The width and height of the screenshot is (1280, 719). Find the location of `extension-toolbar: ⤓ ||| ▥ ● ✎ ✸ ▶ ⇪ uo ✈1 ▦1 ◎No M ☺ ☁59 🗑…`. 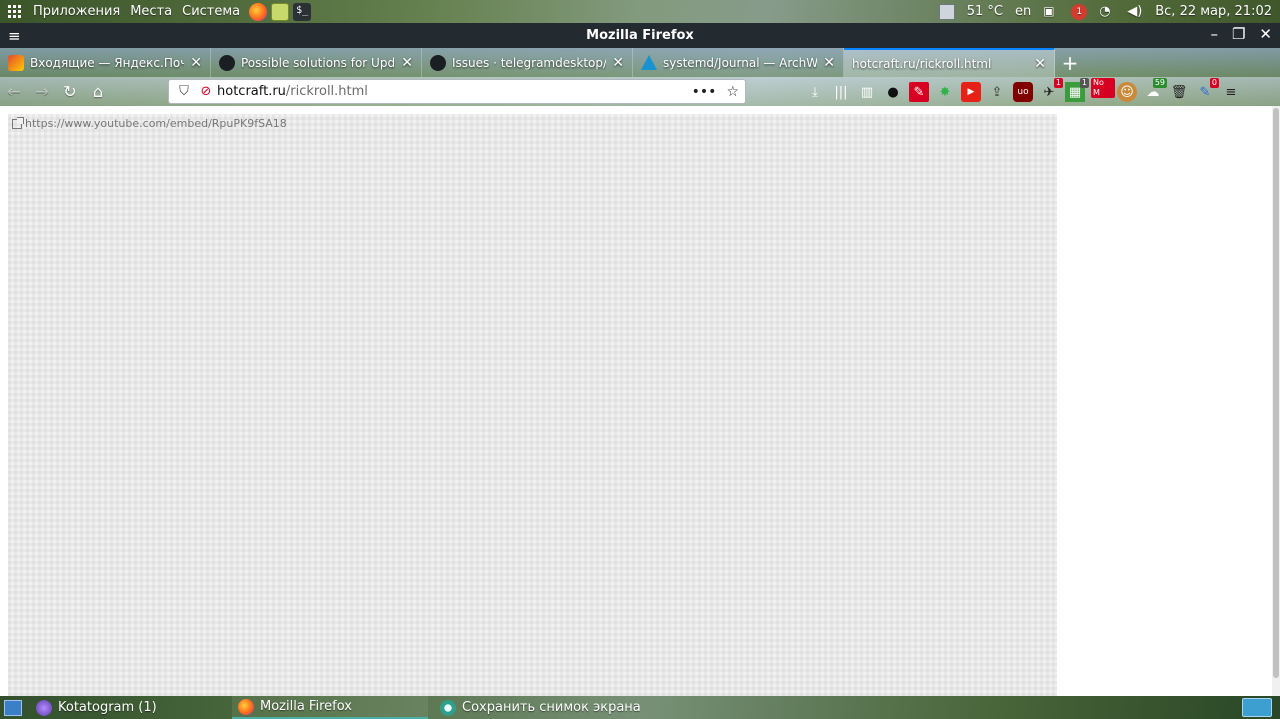

extension-toolbar: ⤓ ||| ▥ ● ✎ ✸ ▶ ⇪ uo ✈1 ▦1 ◎No M ☺ ☁59 🗑… is located at coordinates (1023, 91).